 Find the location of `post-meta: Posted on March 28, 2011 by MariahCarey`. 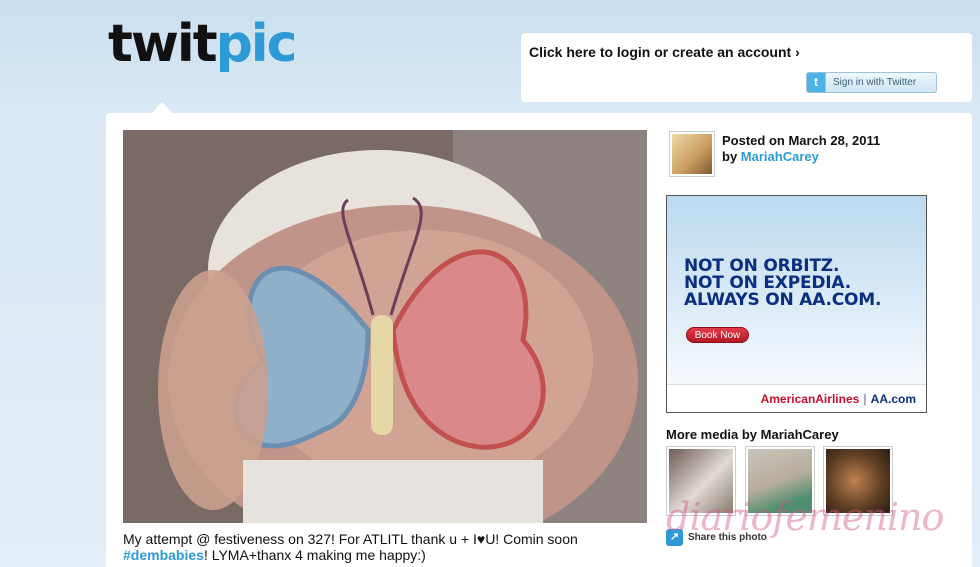

post-meta: Posted on March 28, 2011 by MariahCarey is located at coordinates (801, 149).